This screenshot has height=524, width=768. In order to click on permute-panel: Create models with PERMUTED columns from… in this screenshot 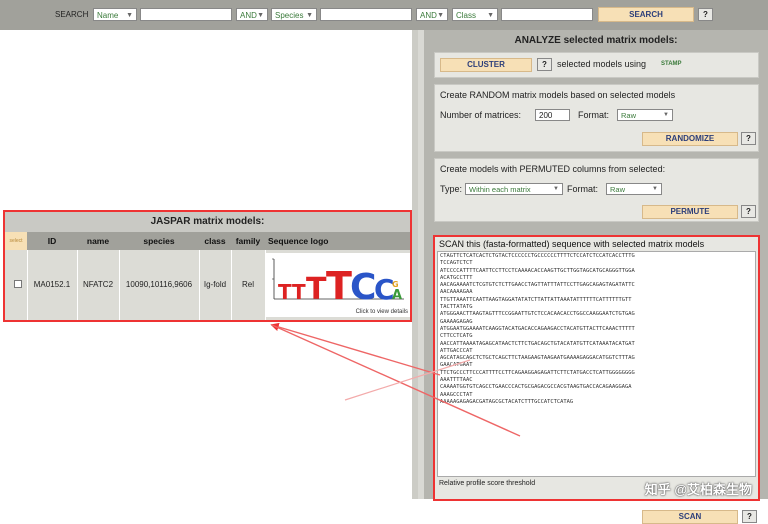, I will do `click(596, 190)`.